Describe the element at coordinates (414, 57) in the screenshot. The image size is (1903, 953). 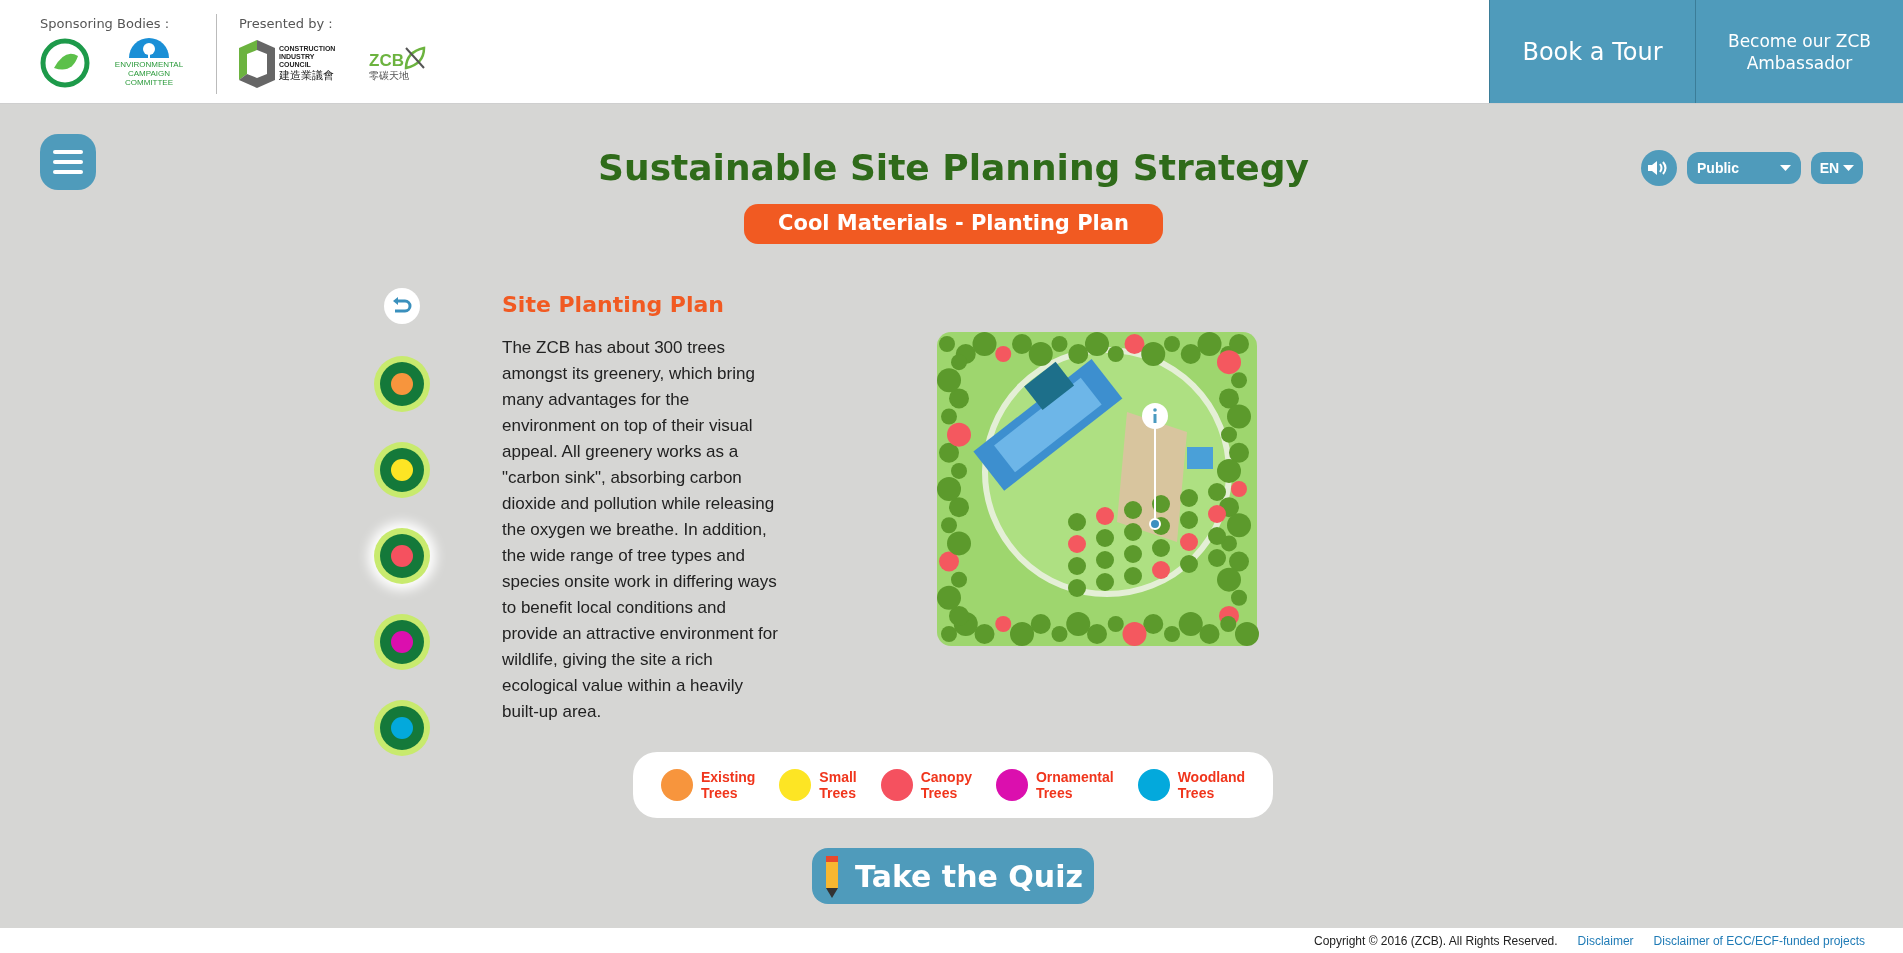
I see `leaf-icon` at that location.